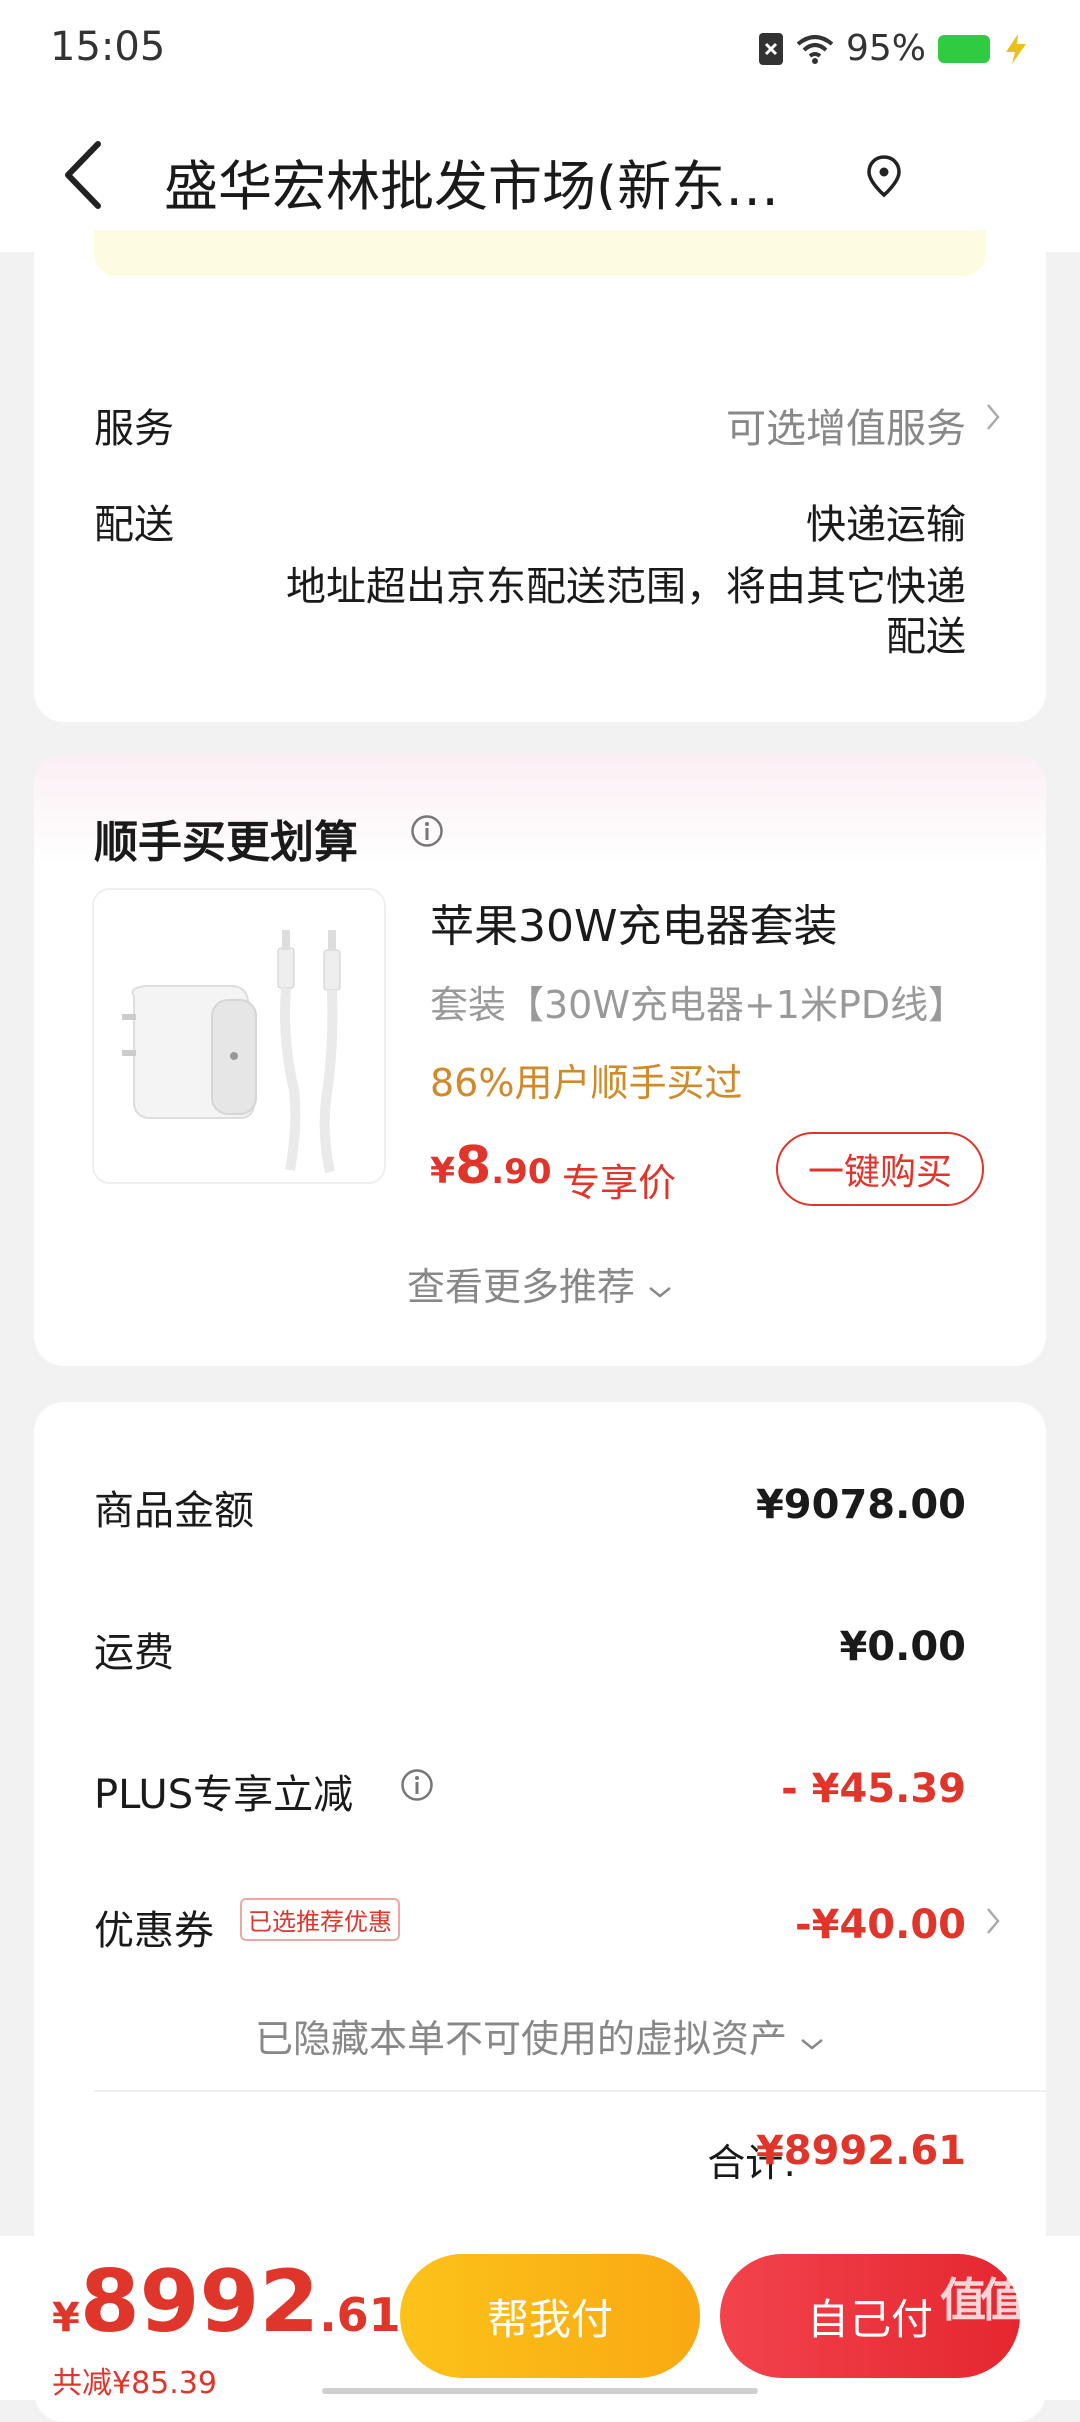 This screenshot has height=2422, width=1080. I want to click on hidden-assets-label: 已隐藏本单不可使用的虚拟资产, so click(520, 2039).